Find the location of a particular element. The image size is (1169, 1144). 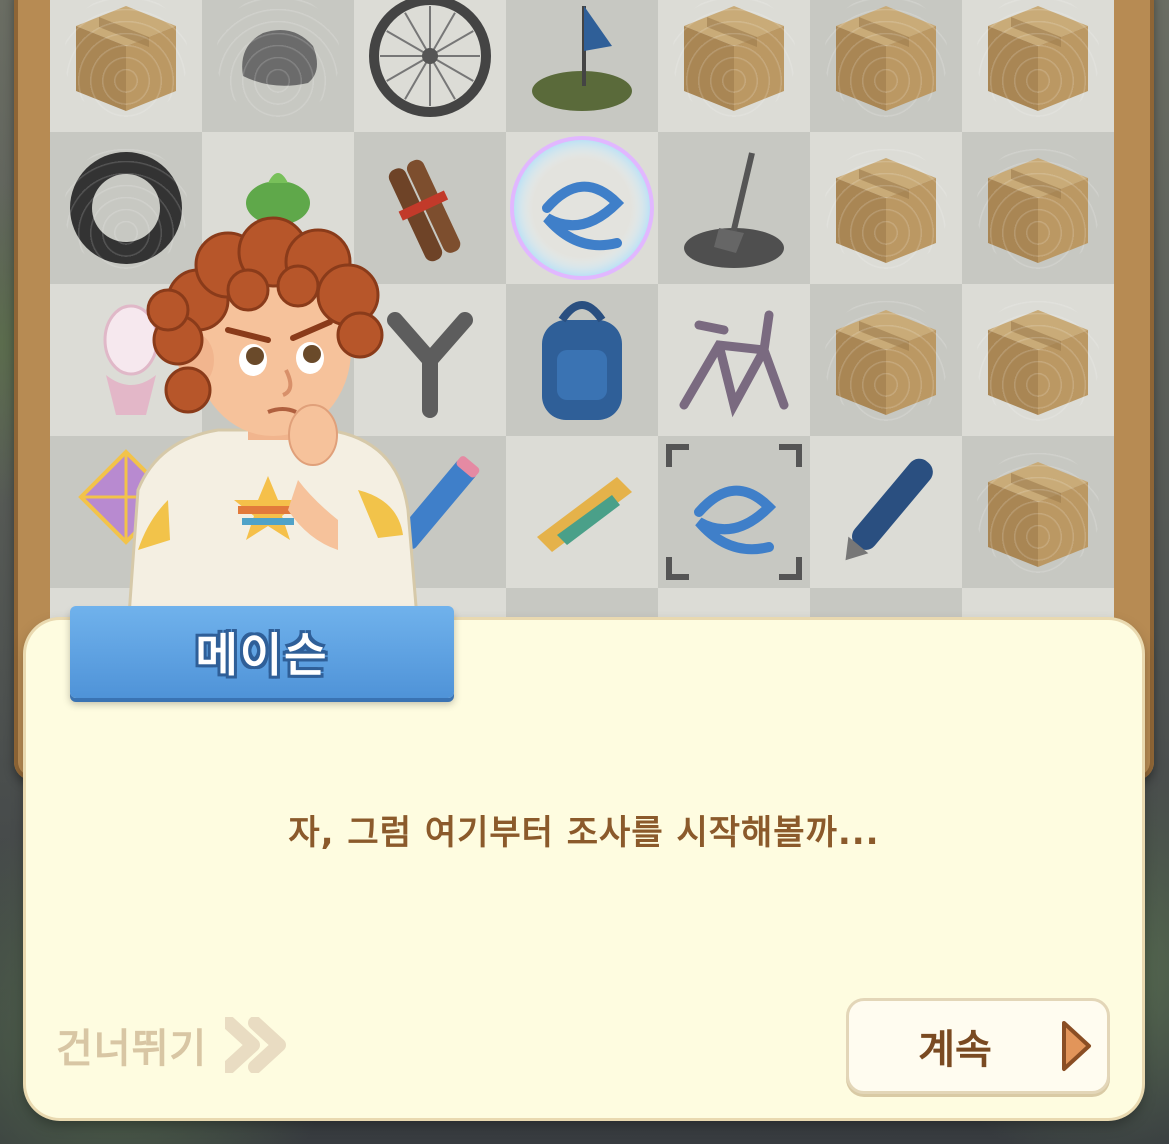

pen-icon is located at coordinates (886, 512).